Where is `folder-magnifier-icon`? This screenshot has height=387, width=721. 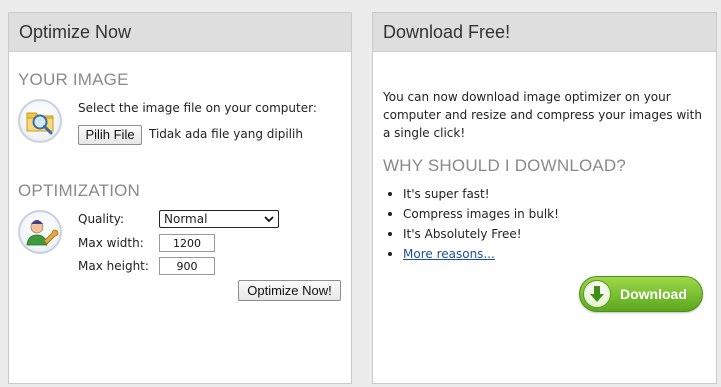
folder-magnifier-icon is located at coordinates (40, 121).